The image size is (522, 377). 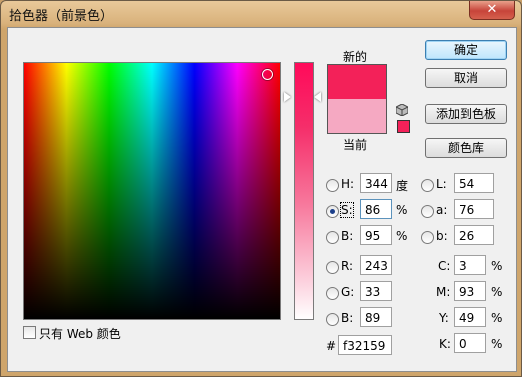 I want to click on current-color-label: 当前, so click(x=355, y=145).